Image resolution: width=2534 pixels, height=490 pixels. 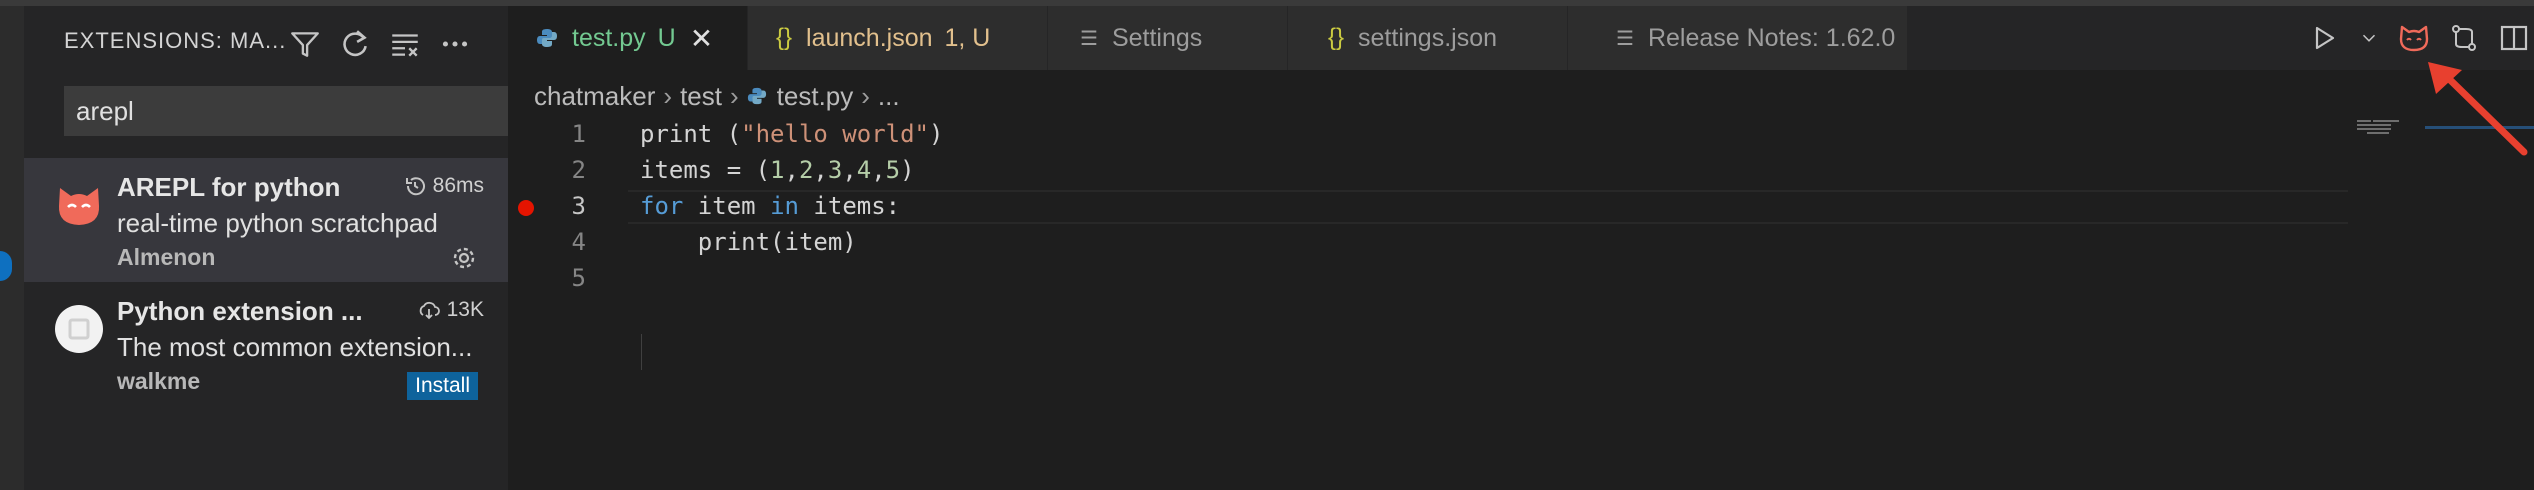 I want to click on breadcrumb-folder: chatmaker, so click(x=594, y=96).